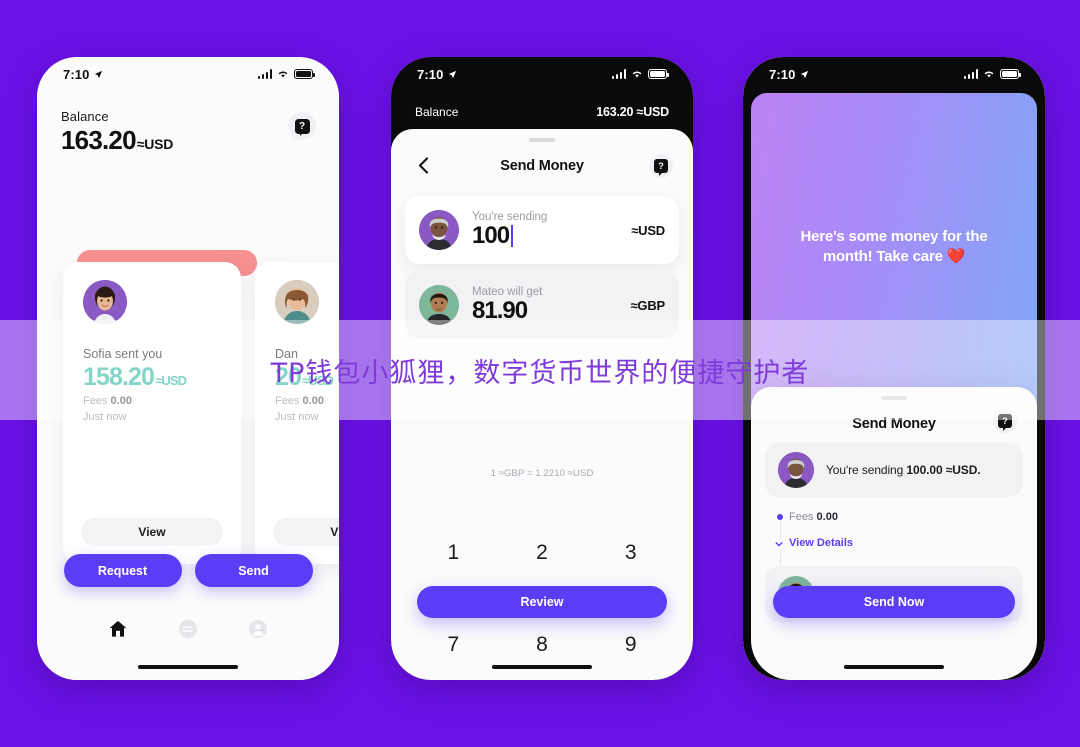  What do you see at coordinates (542, 553) in the screenshot?
I see `key-2: 2` at bounding box center [542, 553].